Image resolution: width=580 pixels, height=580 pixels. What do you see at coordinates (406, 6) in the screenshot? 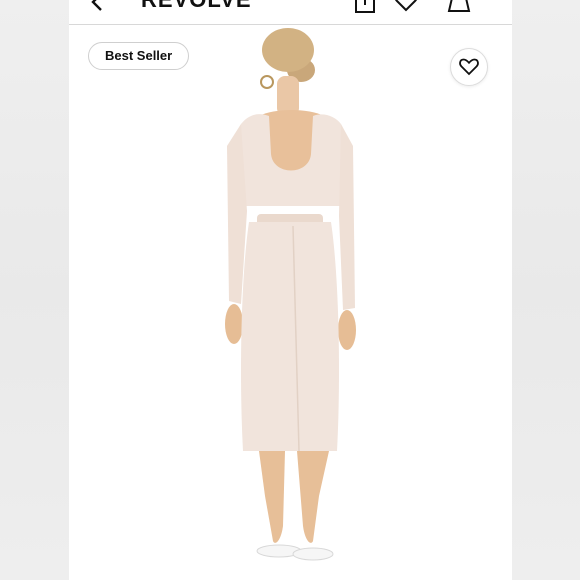
I see `heart-icon` at bounding box center [406, 6].